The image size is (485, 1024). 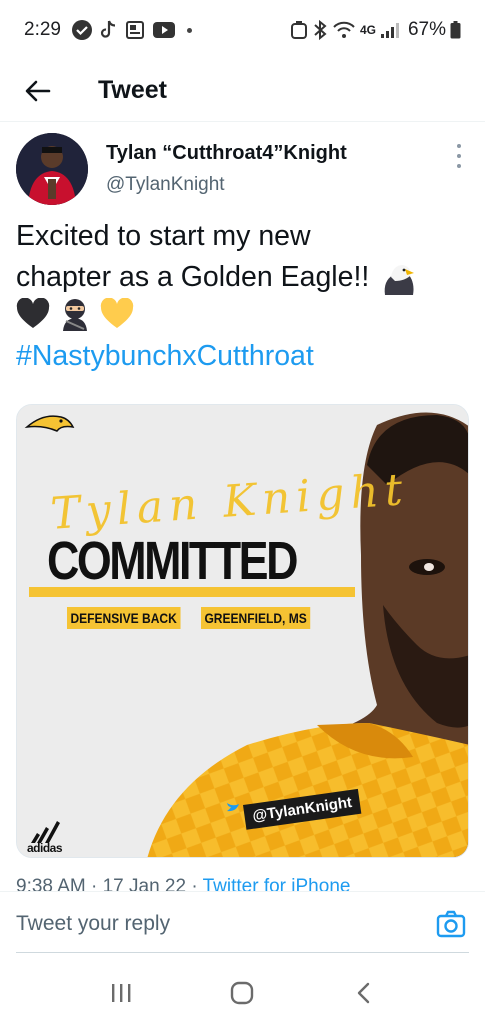 What do you see at coordinates (82, 30) in the screenshot?
I see `check-circle-icon` at bounding box center [82, 30].